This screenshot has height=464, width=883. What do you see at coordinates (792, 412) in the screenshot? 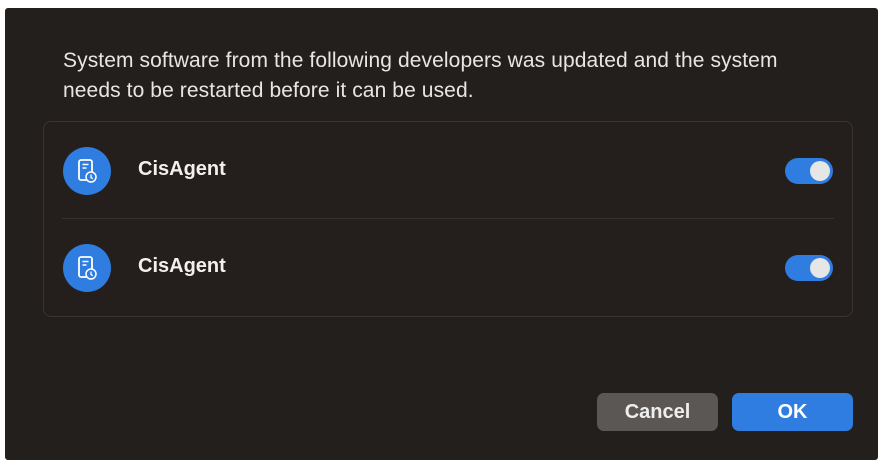
I see `ok-button: OK` at bounding box center [792, 412].